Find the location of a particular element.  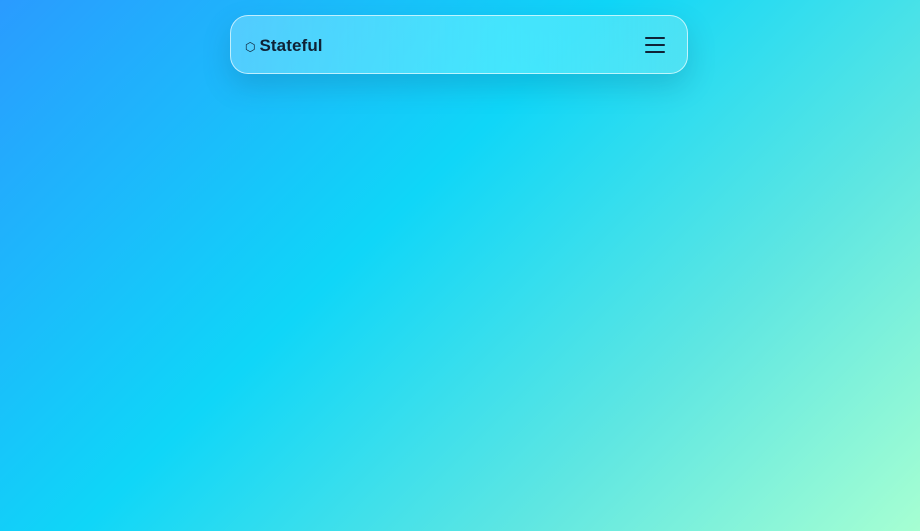

hexagon-icon: ⬡ is located at coordinates (250, 46).